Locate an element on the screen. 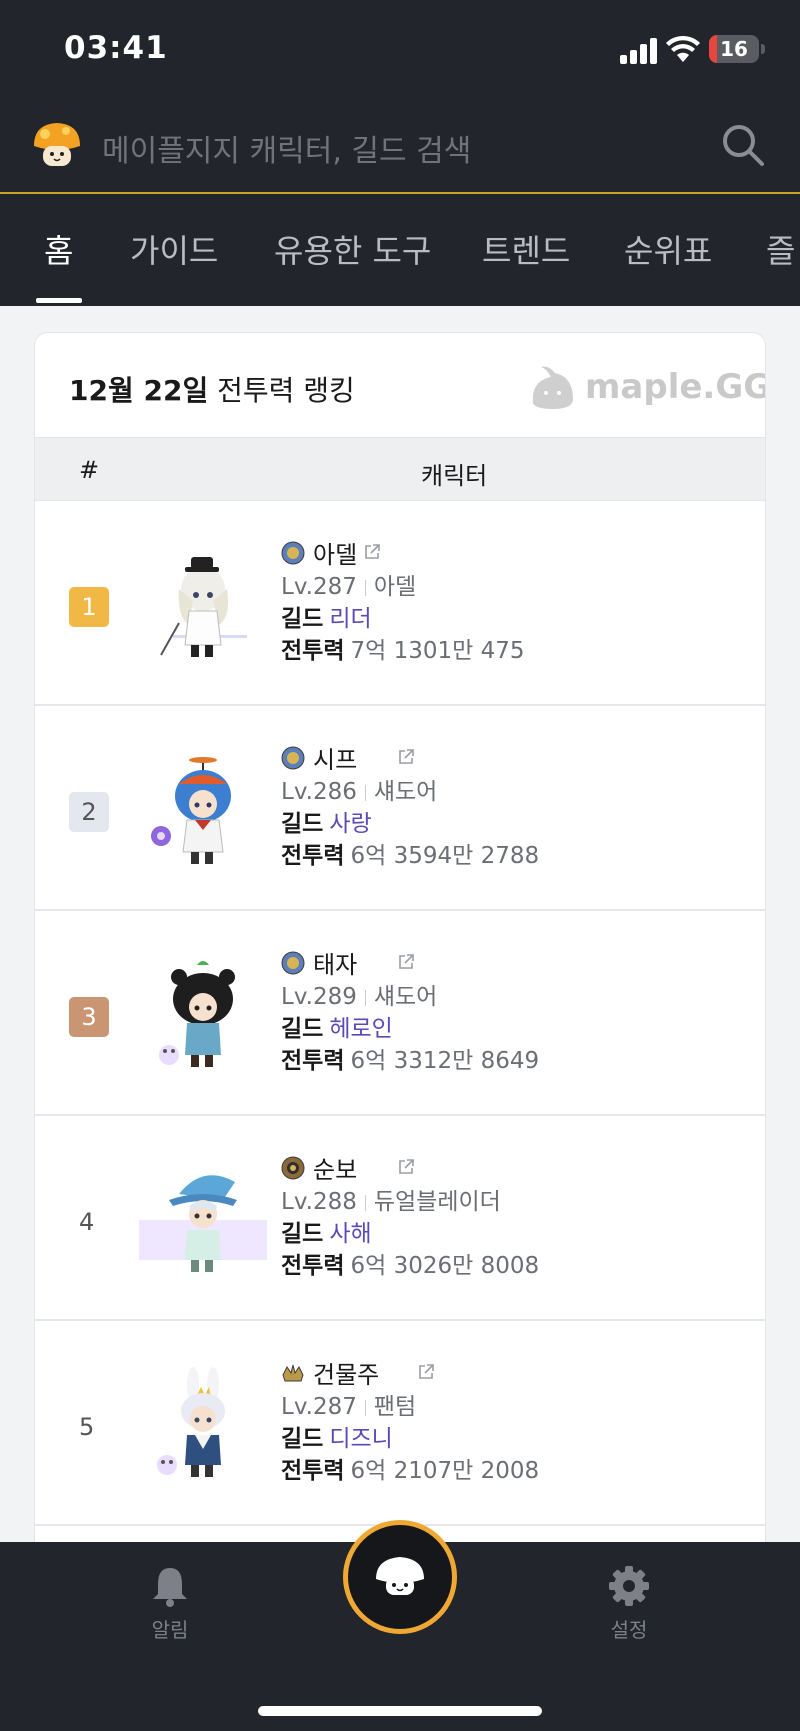 Image resolution: width=800 pixels, height=1731 pixels. ranking-row-3: 3 태자 Lv.289 섀도어 길드 헤로인 전투력 6억 3312만 8649 is located at coordinates (400, 1013).